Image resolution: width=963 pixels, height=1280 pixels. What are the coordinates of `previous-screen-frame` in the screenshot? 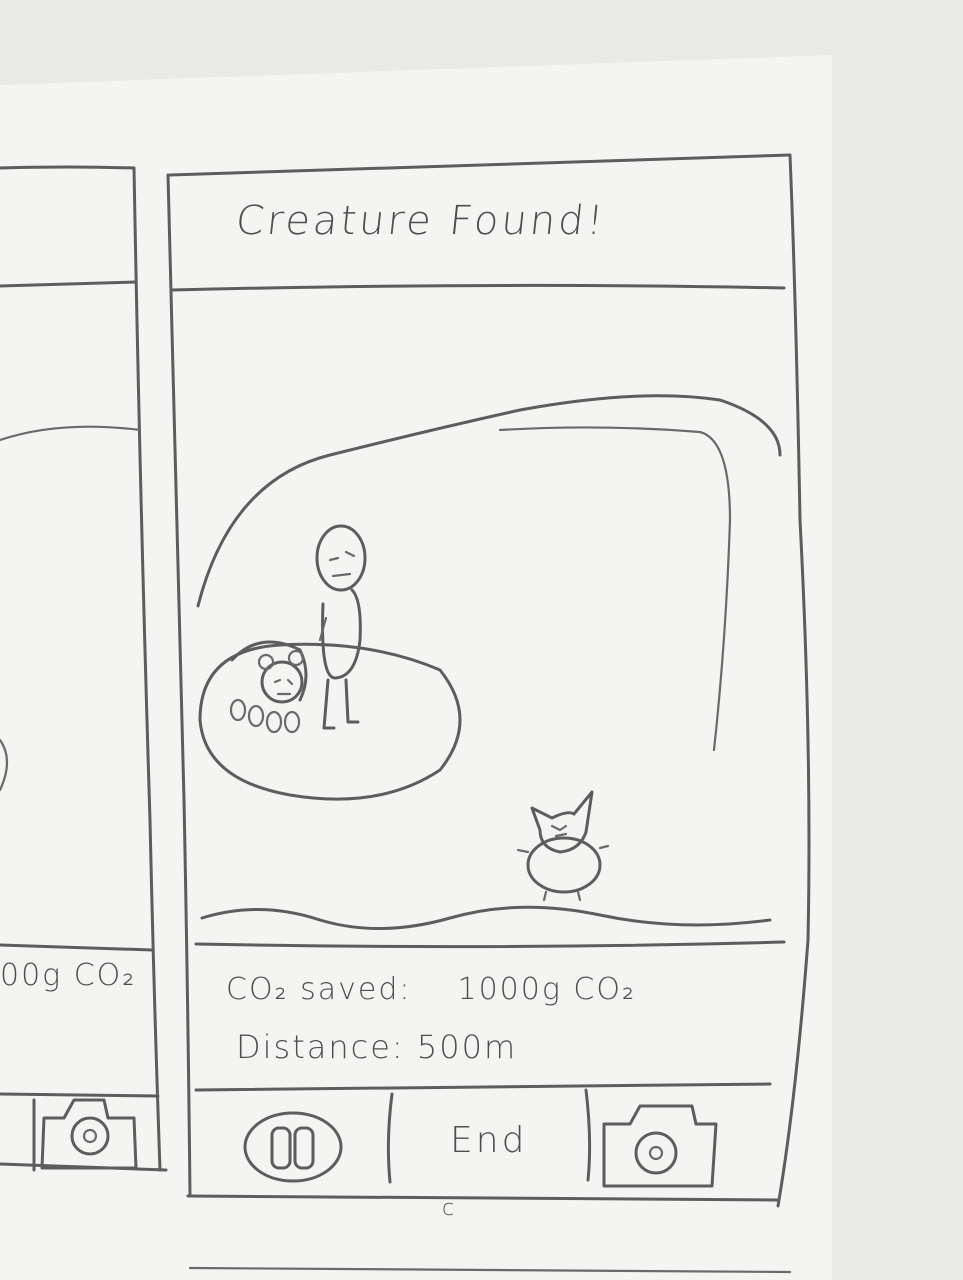 It's located at (84, 668).